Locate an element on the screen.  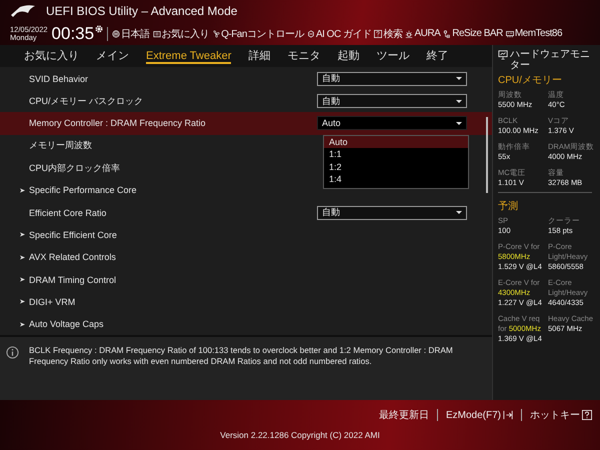
menu-tab: モニタ is located at coordinates (303, 56).